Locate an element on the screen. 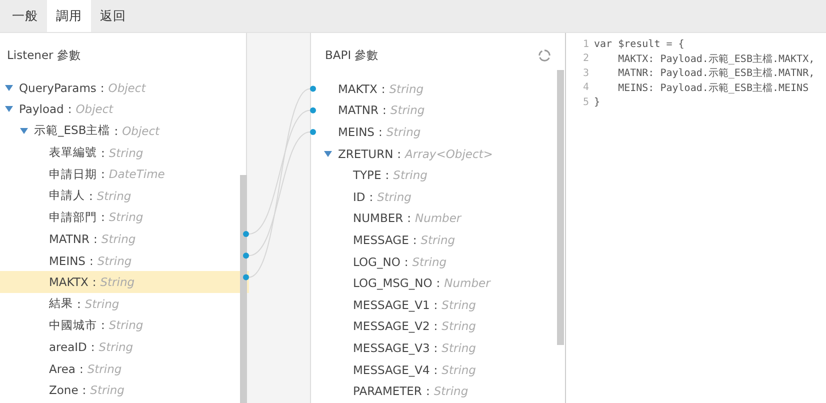 The width and height of the screenshot is (826, 403). tab: 返回 is located at coordinates (113, 16).